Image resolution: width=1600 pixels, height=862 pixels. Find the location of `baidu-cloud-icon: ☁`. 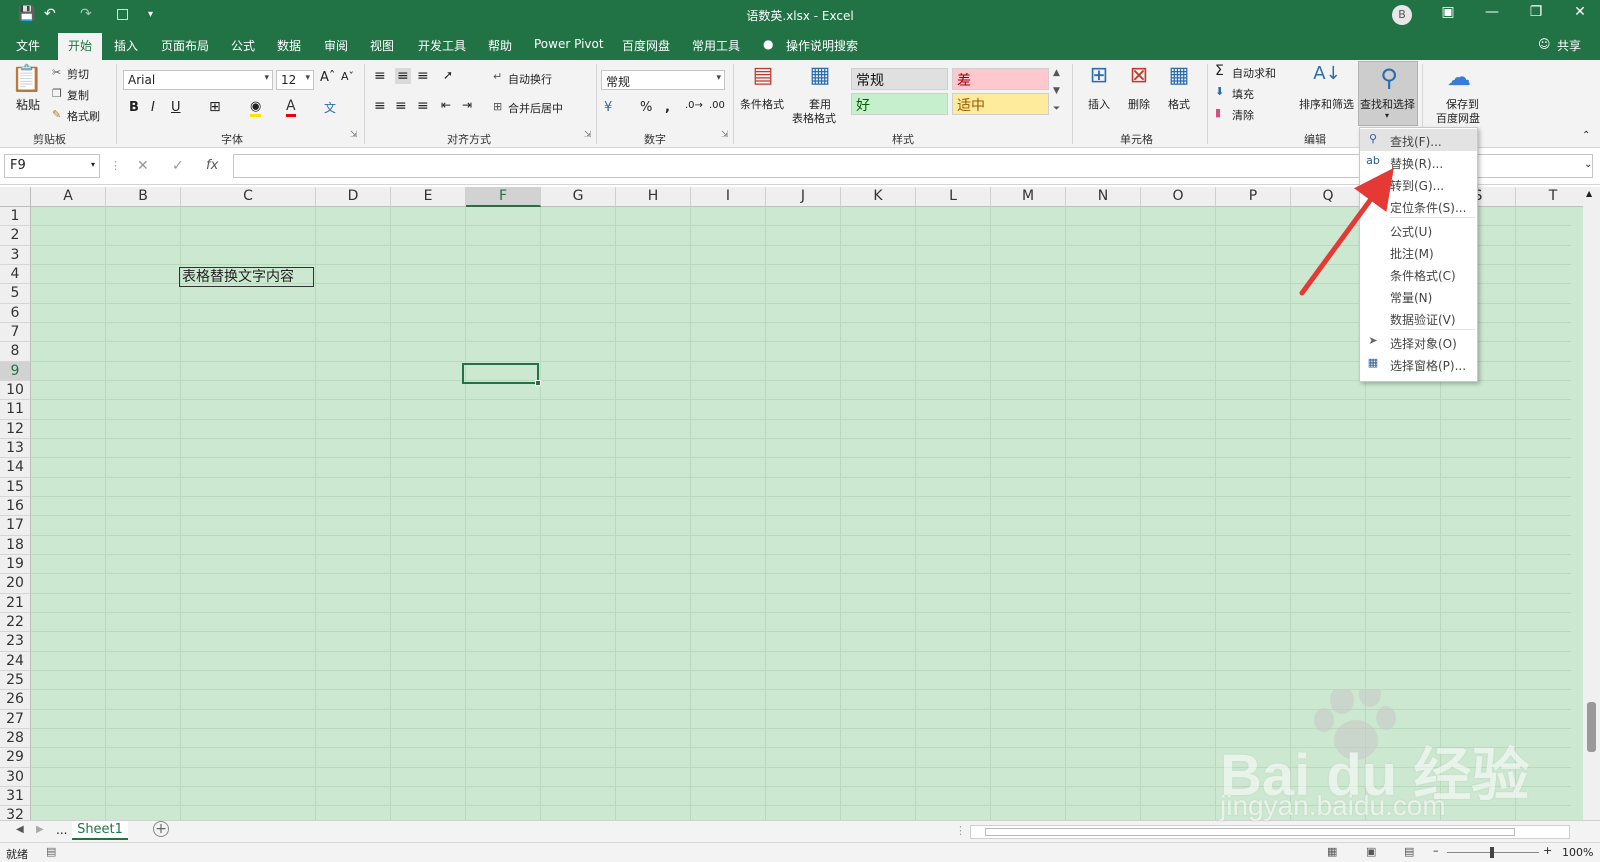

baidu-cloud-icon: ☁ is located at coordinates (1459, 77).